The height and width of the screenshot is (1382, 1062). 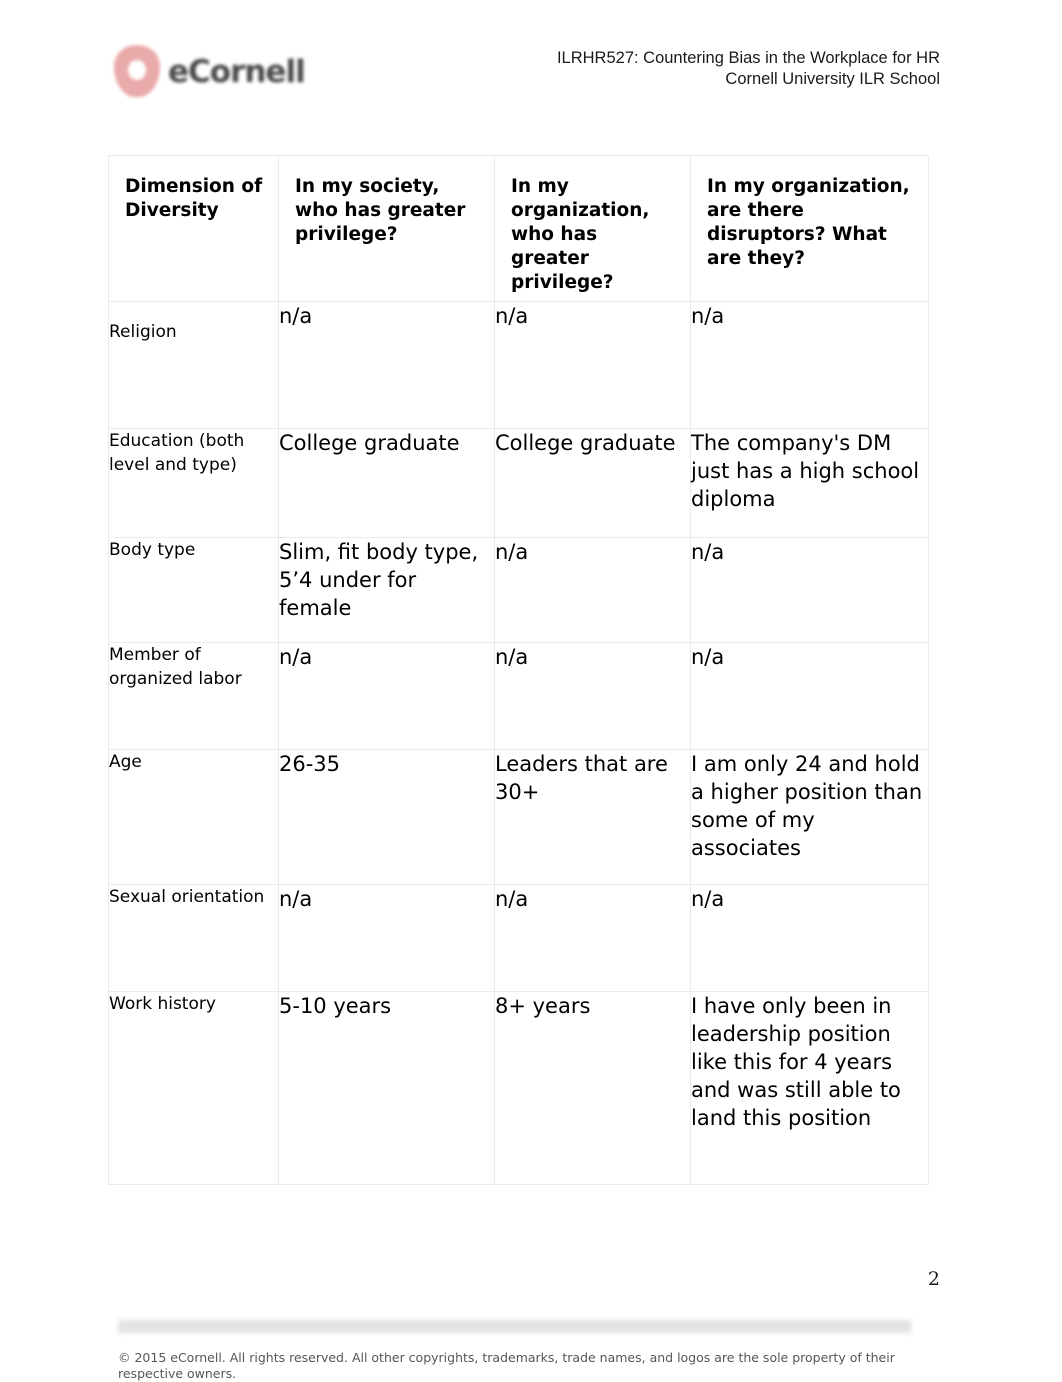 I want to click on table-row: Religion n/a n/a n/a, so click(x=518, y=365).